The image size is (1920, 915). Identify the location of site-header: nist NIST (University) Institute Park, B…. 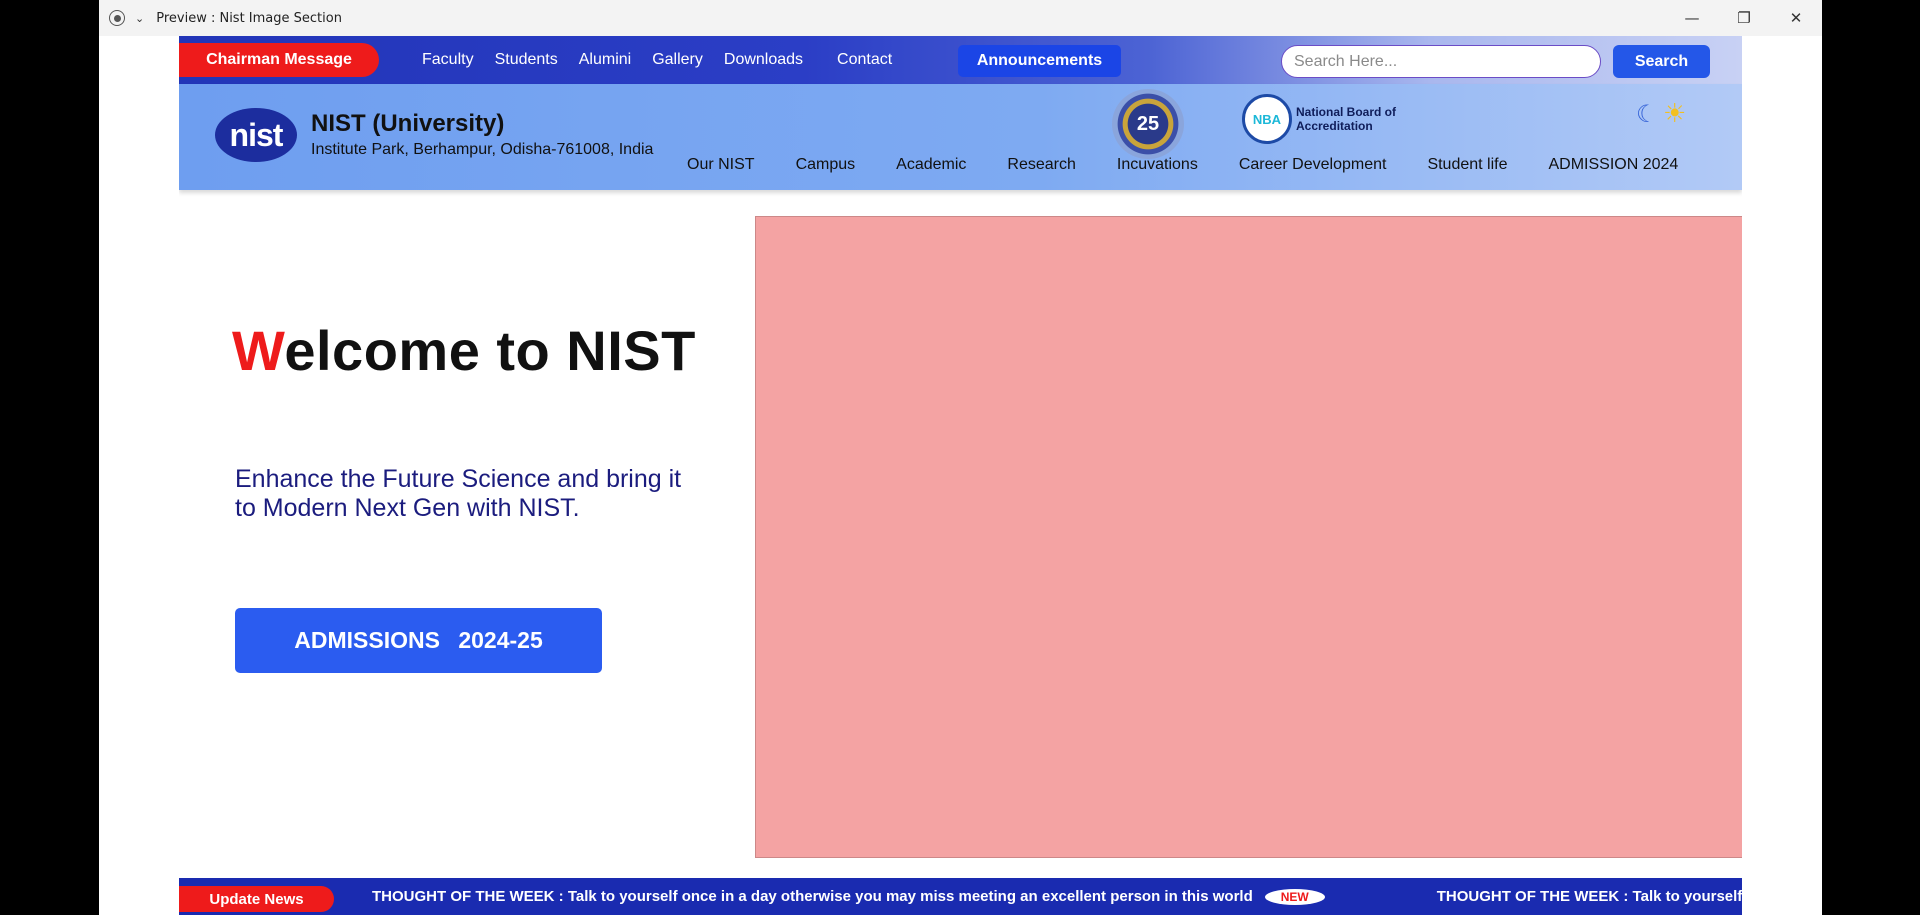
(960, 137).